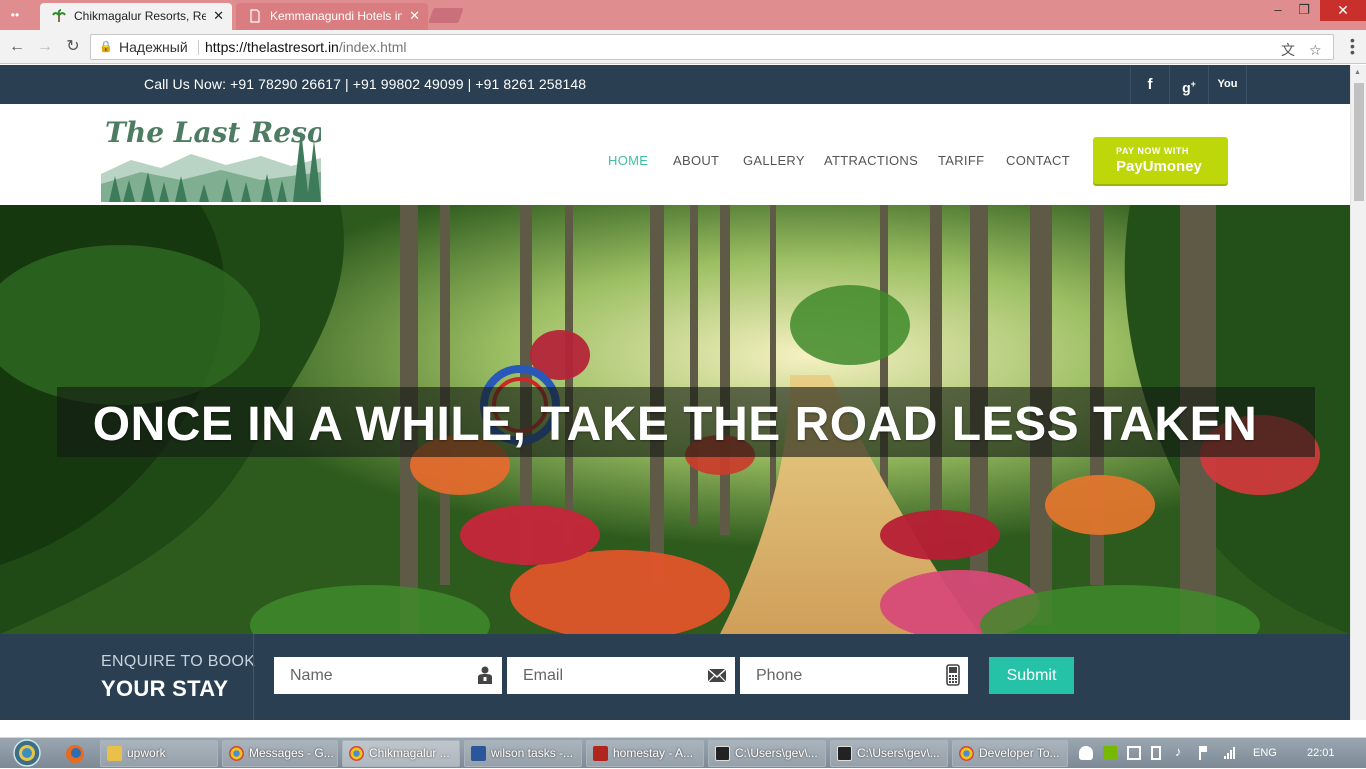  What do you see at coordinates (1227, 84) in the screenshot?
I see `youtube-icon: You` at bounding box center [1227, 84].